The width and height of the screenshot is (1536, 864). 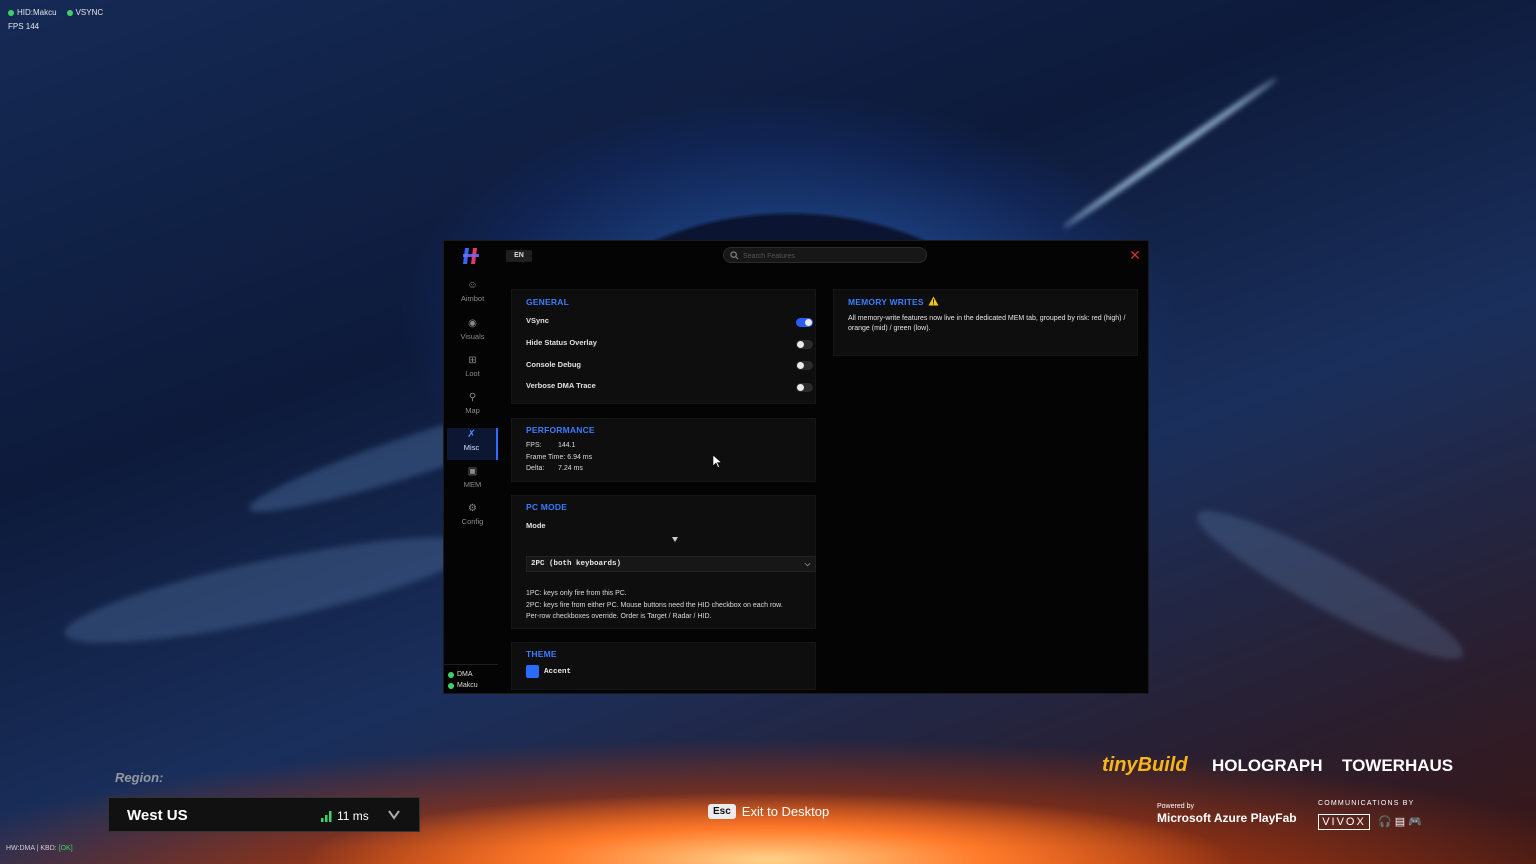 I want to click on vsync-status: VSYNC, so click(x=85, y=12).